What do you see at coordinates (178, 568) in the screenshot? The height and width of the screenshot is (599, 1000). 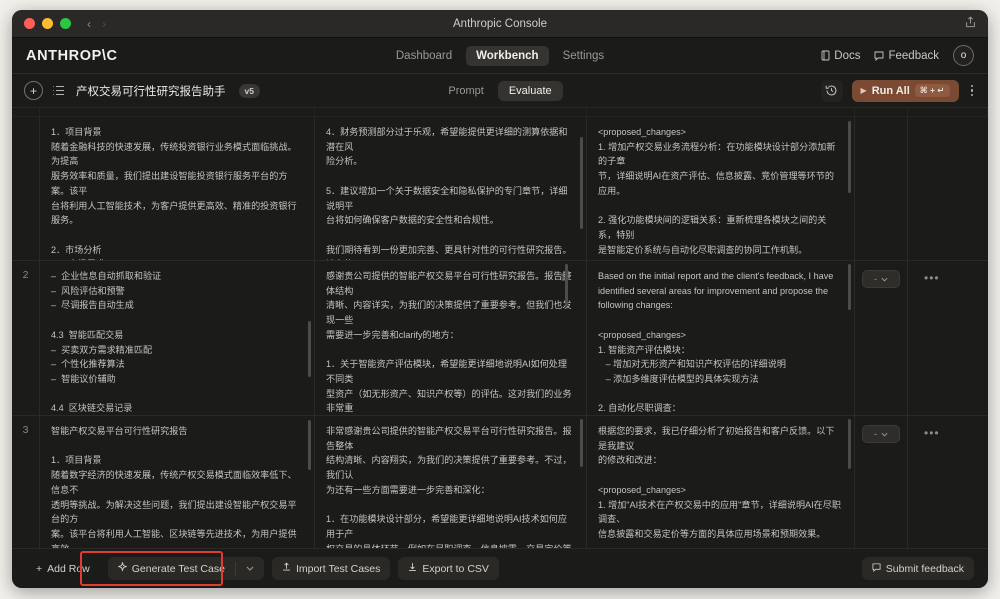 I see `generate-test-case-label: Generate Test Case` at bounding box center [178, 568].